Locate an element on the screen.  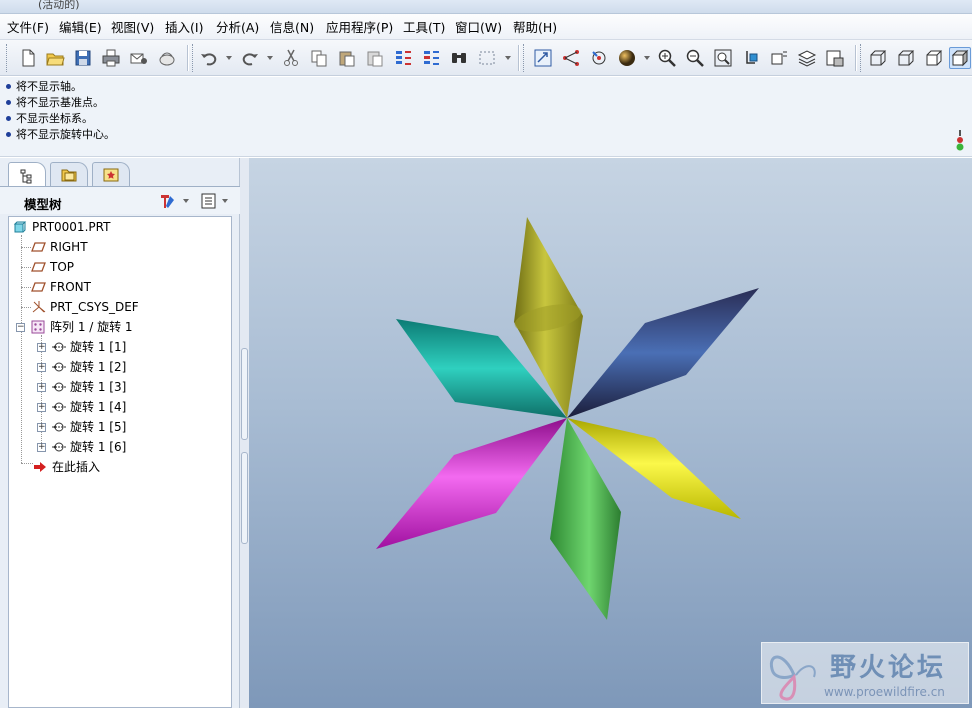
send-mail-icon is located at coordinates (139, 58).